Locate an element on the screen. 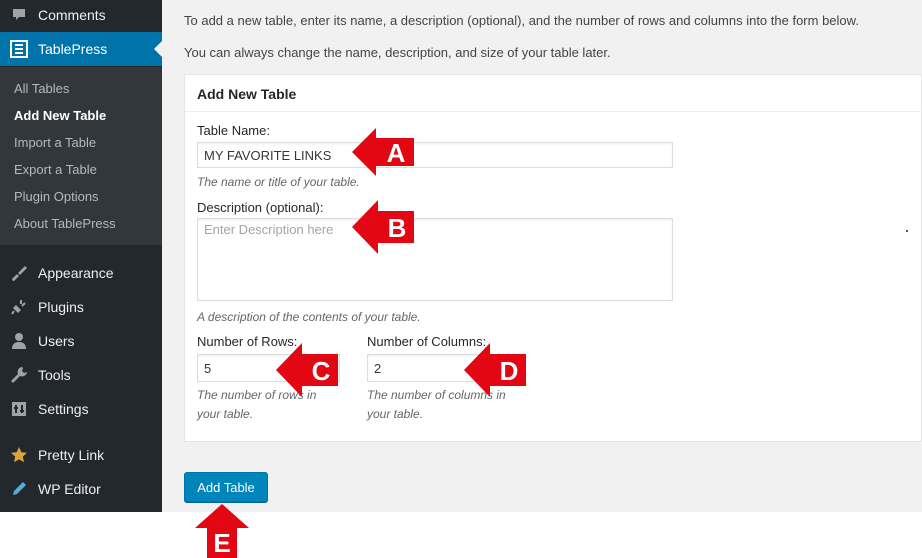 The width and height of the screenshot is (922, 558). submenu-export-table: Export a Table is located at coordinates (55, 169).